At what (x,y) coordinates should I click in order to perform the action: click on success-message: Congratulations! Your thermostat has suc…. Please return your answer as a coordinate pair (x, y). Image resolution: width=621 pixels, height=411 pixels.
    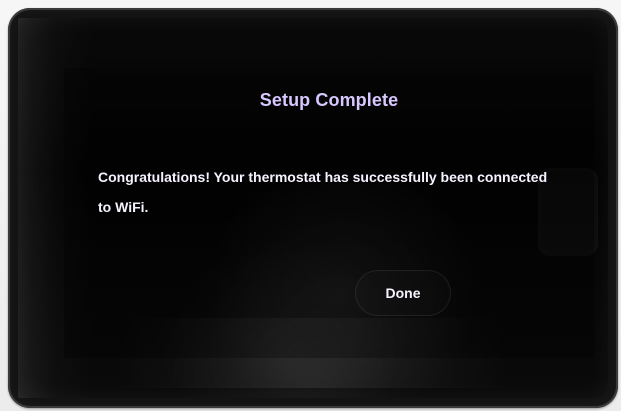
    Looking at the image, I should click on (323, 192).